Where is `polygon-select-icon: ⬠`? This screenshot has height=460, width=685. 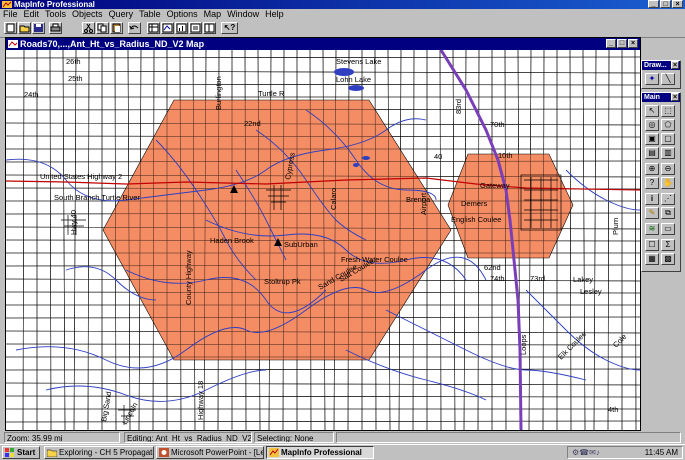
polygon-select-icon: ⬠ is located at coordinates (668, 124).